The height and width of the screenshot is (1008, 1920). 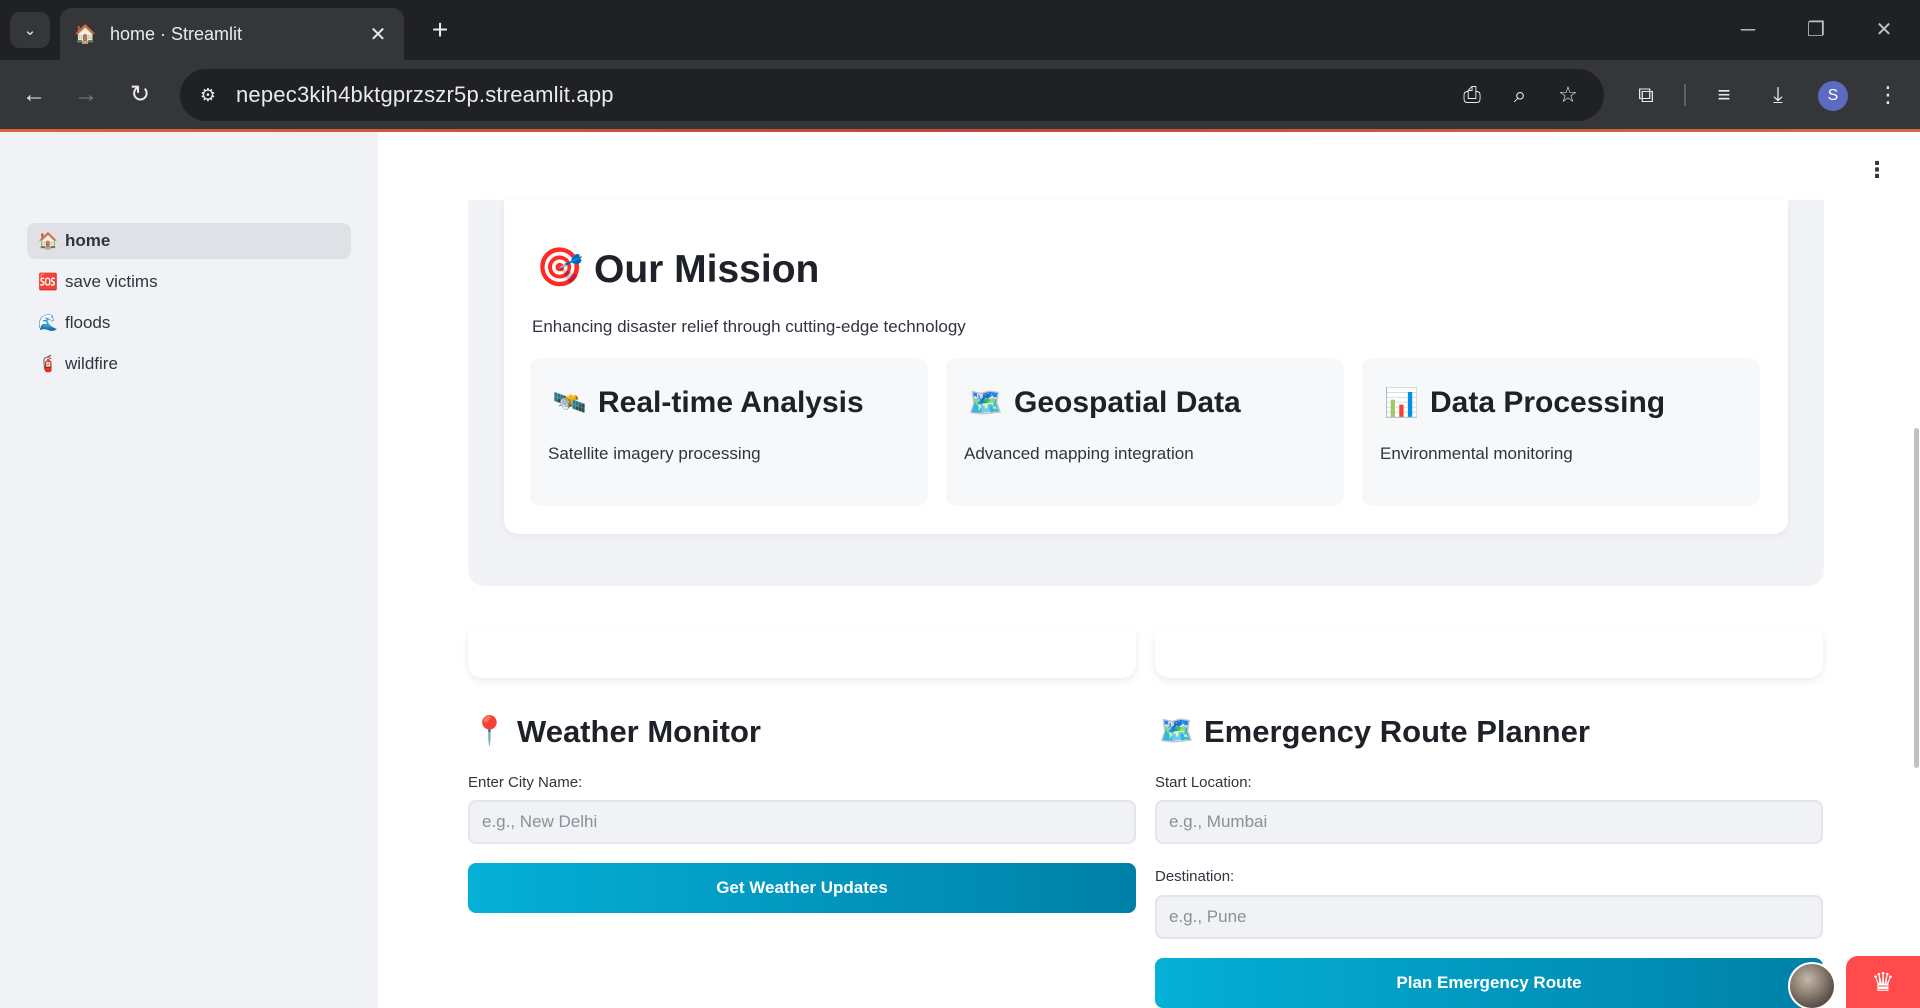 I want to click on install-app-icon: ⎙, so click(x=1472, y=95).